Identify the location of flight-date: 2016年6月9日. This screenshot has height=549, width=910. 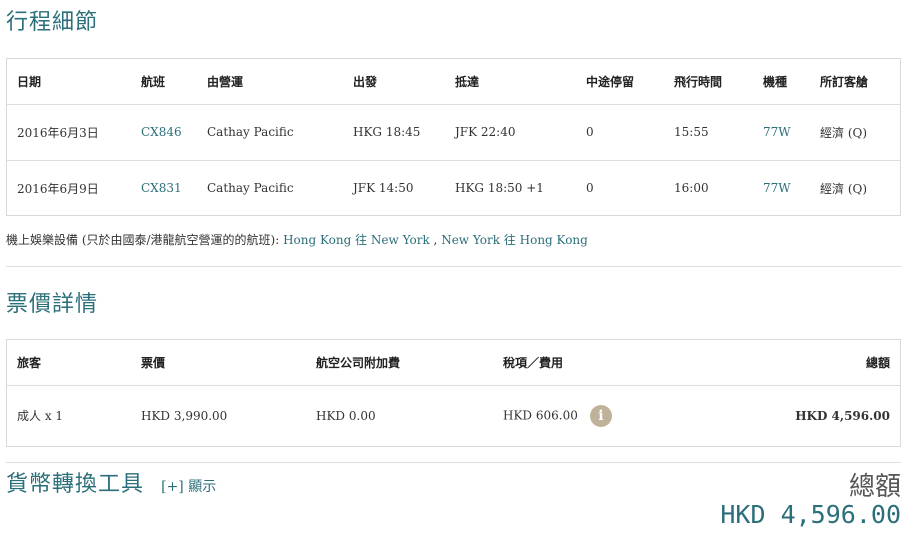
(58, 188).